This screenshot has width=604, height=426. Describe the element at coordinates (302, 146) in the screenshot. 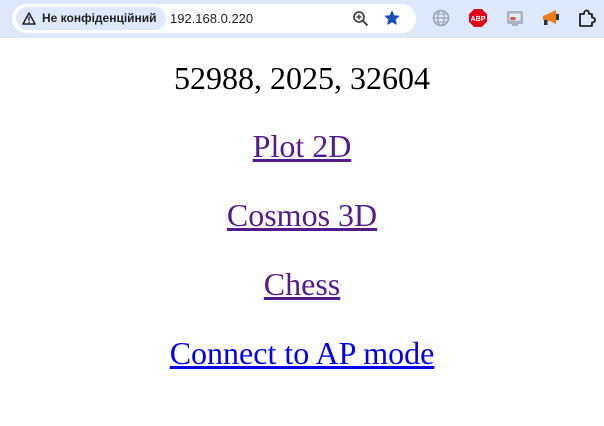

I see `plot-2d-link: Plot 2D` at that location.